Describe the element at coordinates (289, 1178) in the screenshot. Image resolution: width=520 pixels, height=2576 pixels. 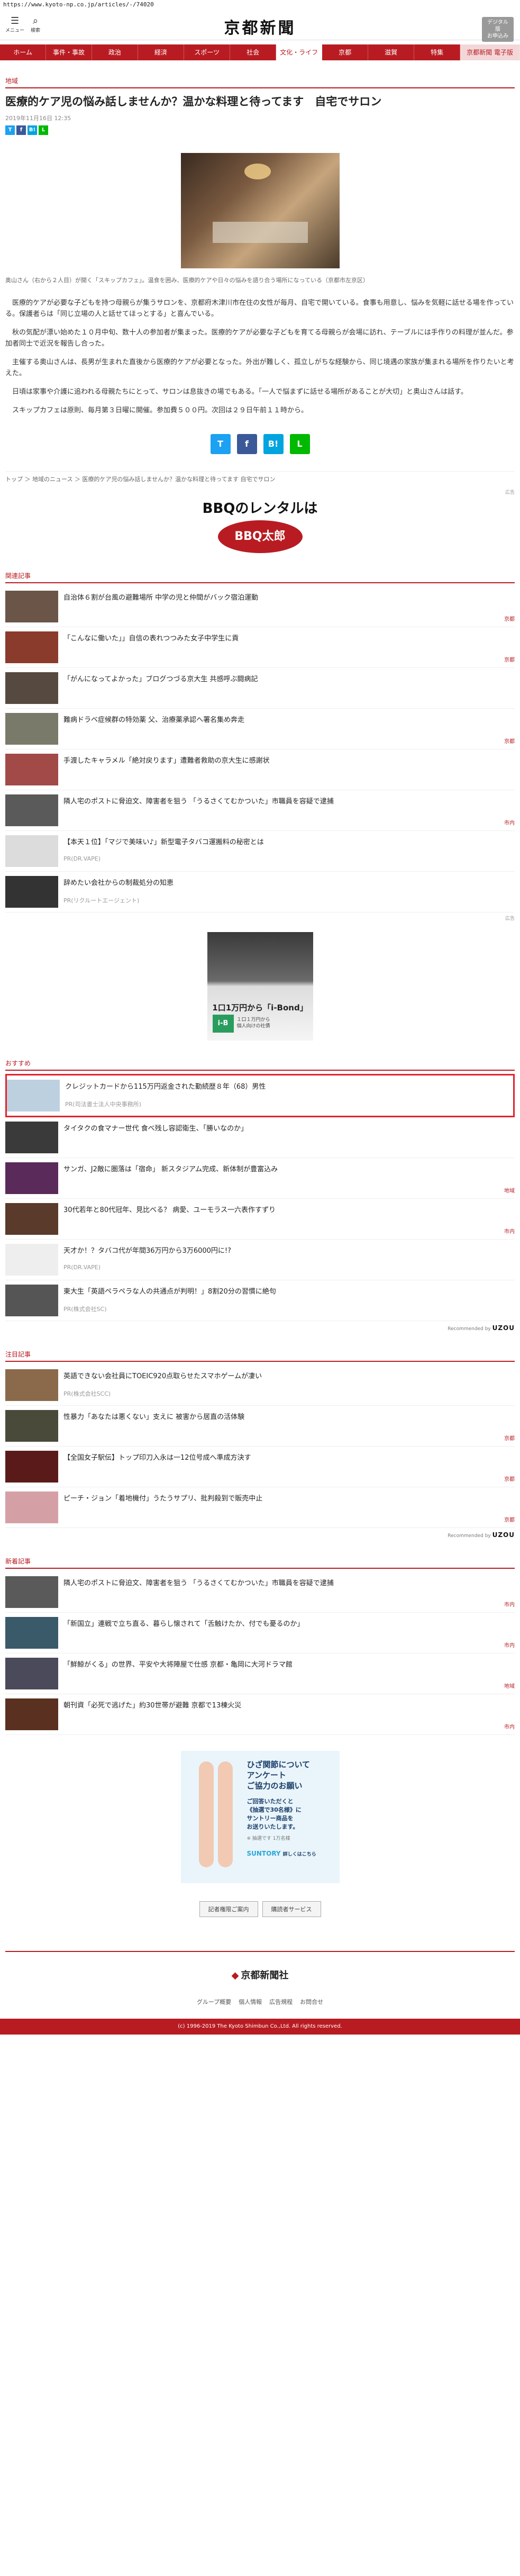
I see `item-body: サンガ、J2敵に圏落は「宿命」 新スタジアム完成、新体制が豊富込み 地域` at that location.